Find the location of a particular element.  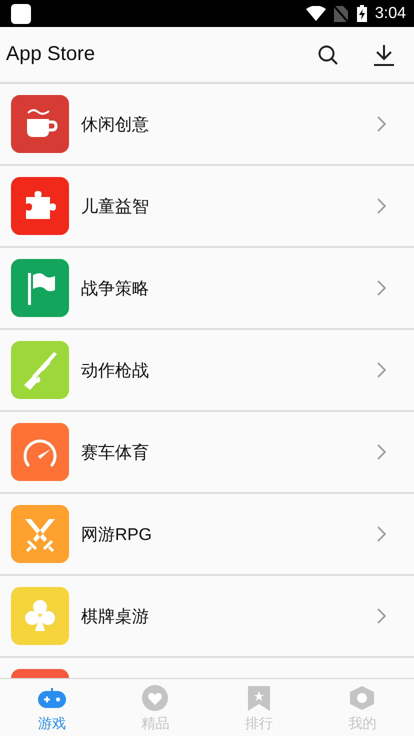

category-label: 棋牌桌游 is located at coordinates (229, 616).